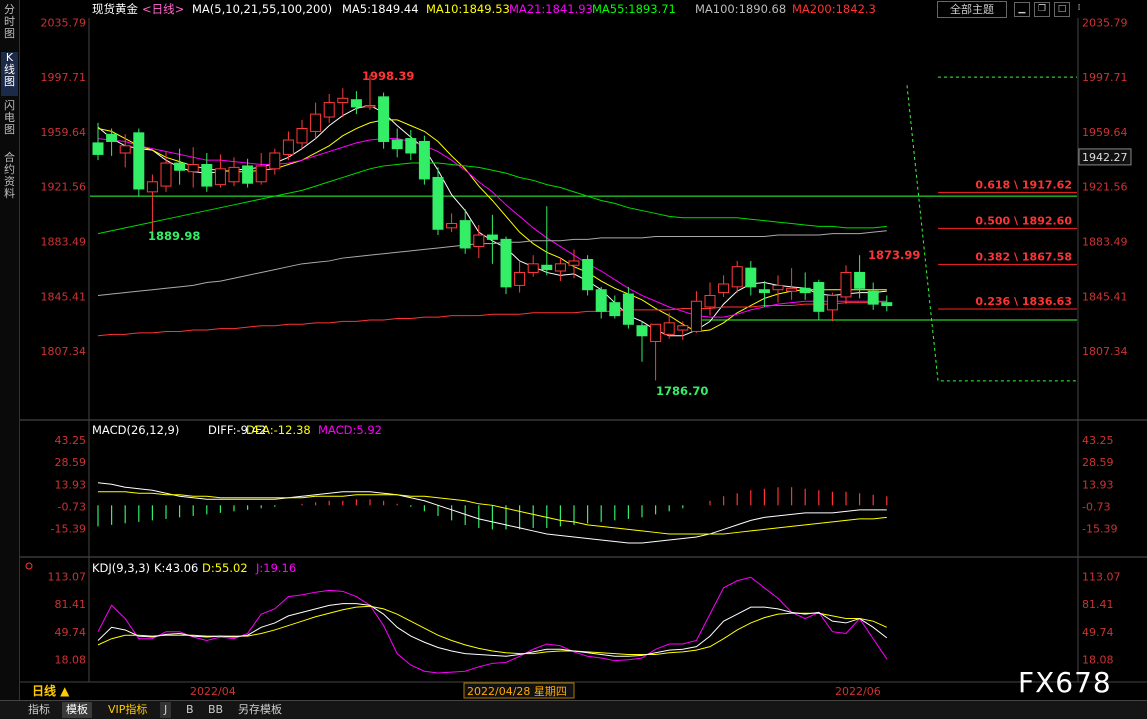 The image size is (1147, 719). What do you see at coordinates (1105, 132) in the screenshot?
I see `price-tick-right: 1959.64` at bounding box center [1105, 132].